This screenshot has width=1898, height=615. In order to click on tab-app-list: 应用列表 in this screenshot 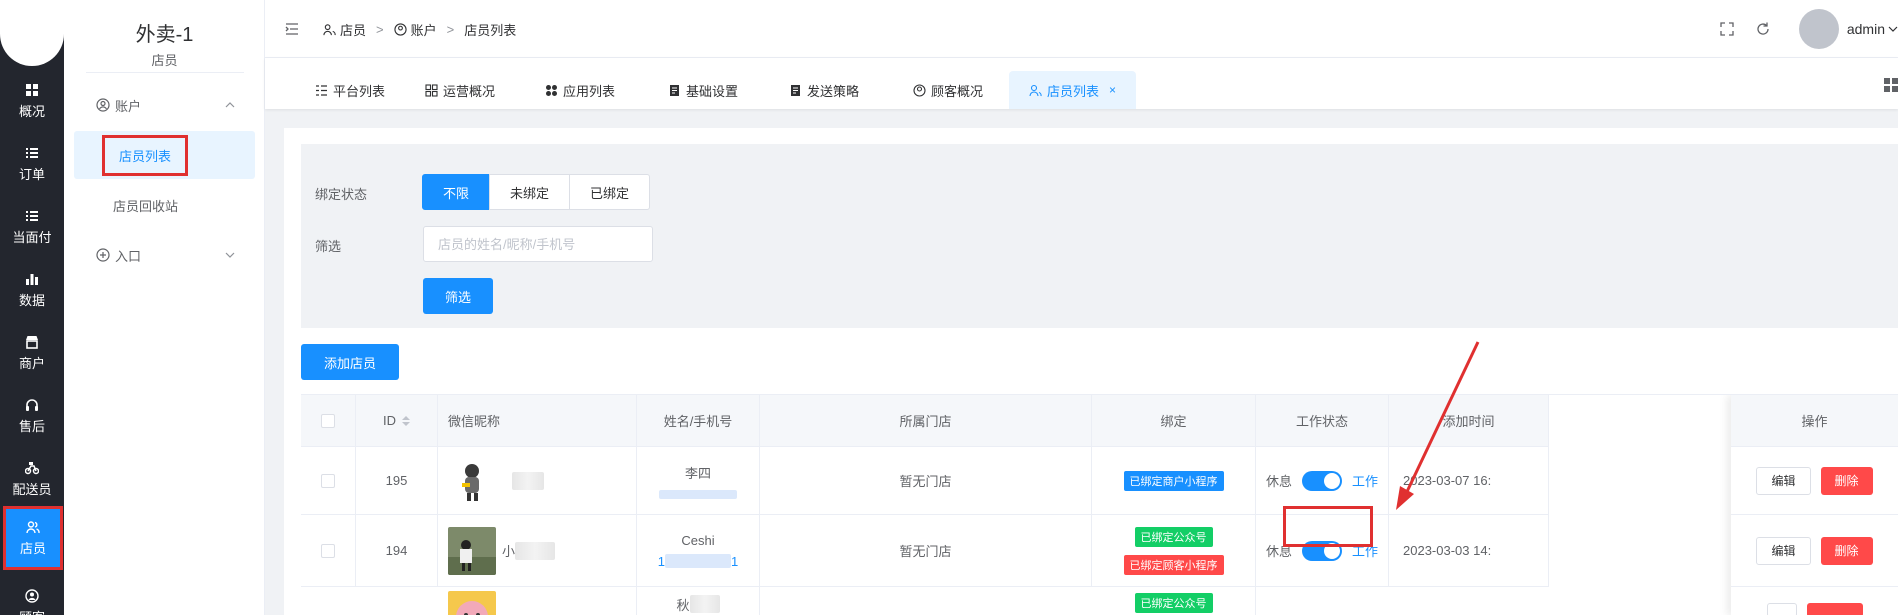, I will do `click(580, 90)`.